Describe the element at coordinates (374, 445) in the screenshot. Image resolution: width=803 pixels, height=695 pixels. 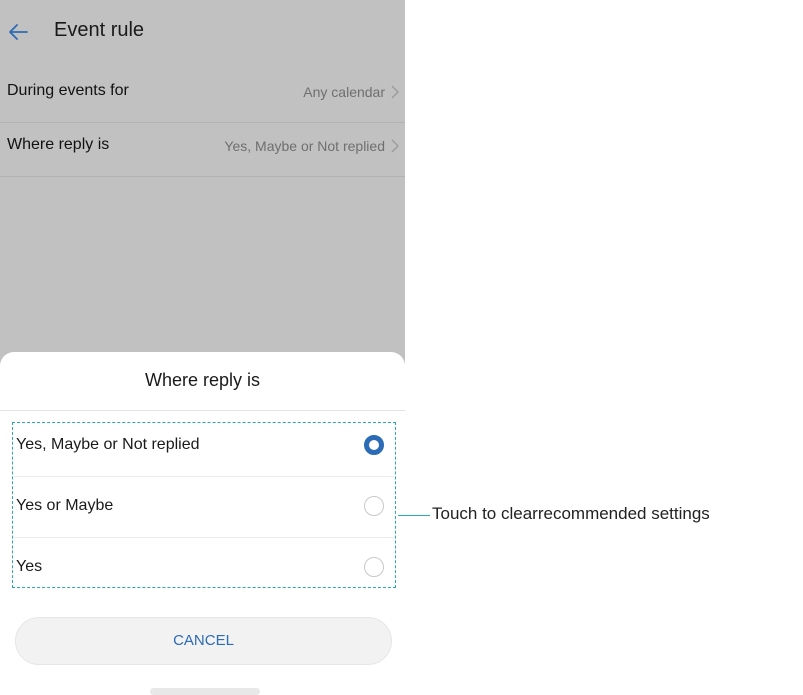
I see `radio-selected-icon` at that location.